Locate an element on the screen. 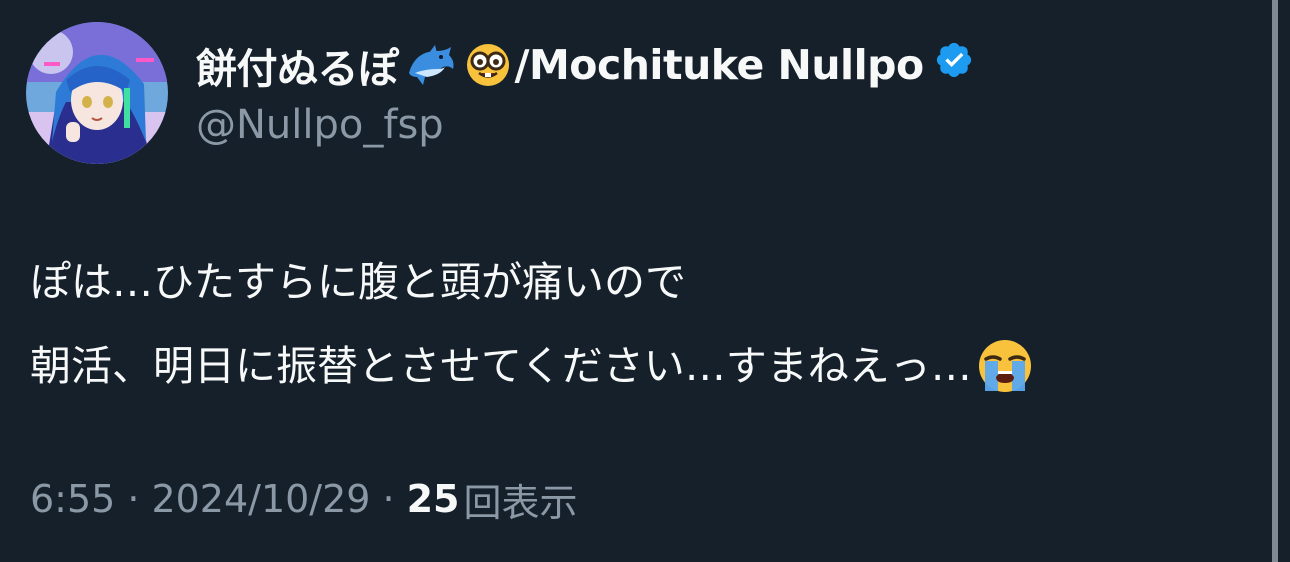  tweet-meta: 6:55 · 2024/10/29 · 25 回表示 is located at coordinates (304, 499).